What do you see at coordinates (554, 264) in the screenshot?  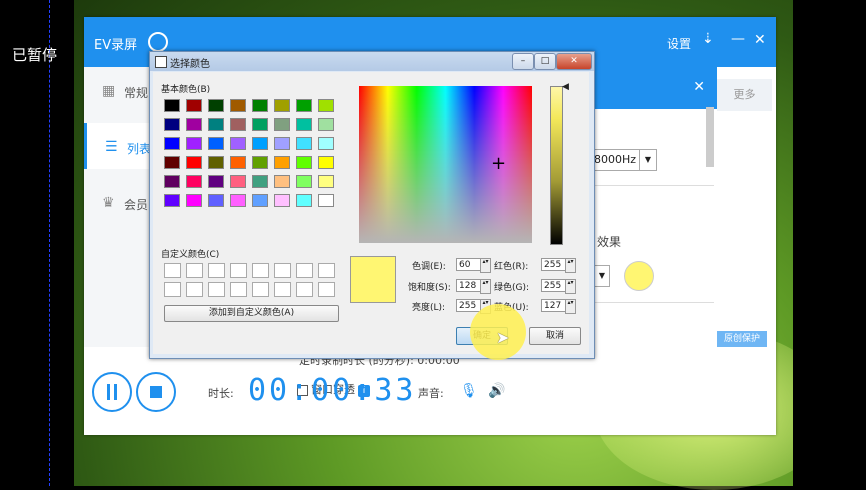 I see `red-input: 255` at bounding box center [554, 264].